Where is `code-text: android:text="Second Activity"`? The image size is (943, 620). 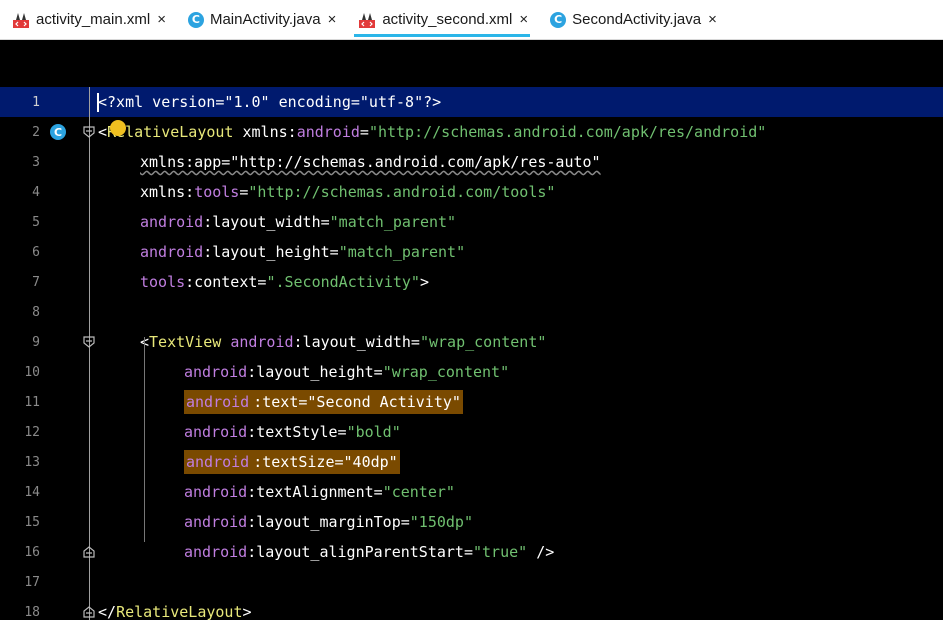 code-text: android:text="Second Activity" is located at coordinates (323, 402).